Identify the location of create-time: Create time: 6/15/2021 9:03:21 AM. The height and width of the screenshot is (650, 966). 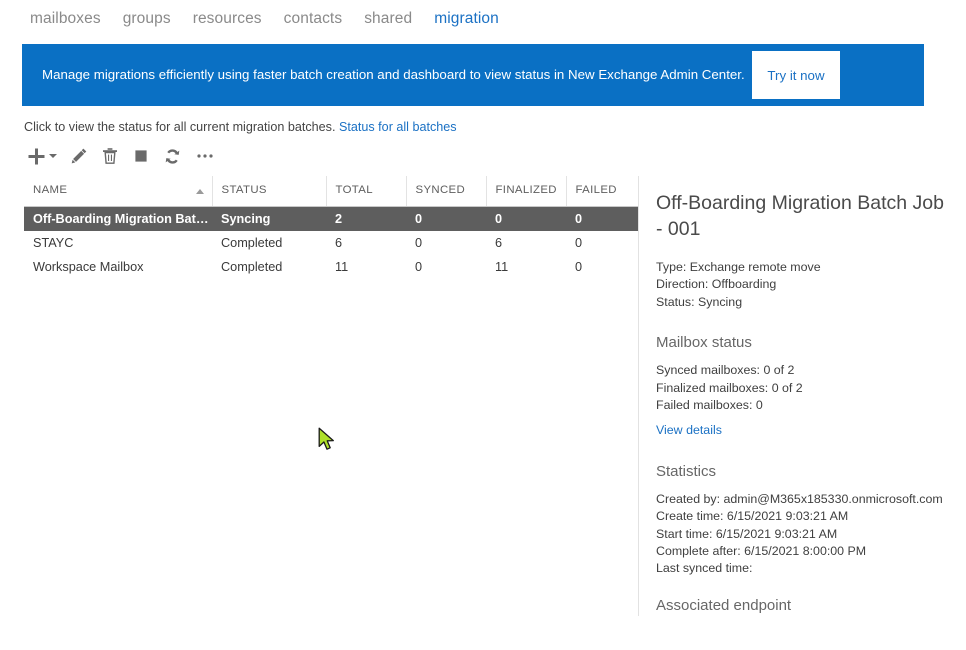
(752, 516).